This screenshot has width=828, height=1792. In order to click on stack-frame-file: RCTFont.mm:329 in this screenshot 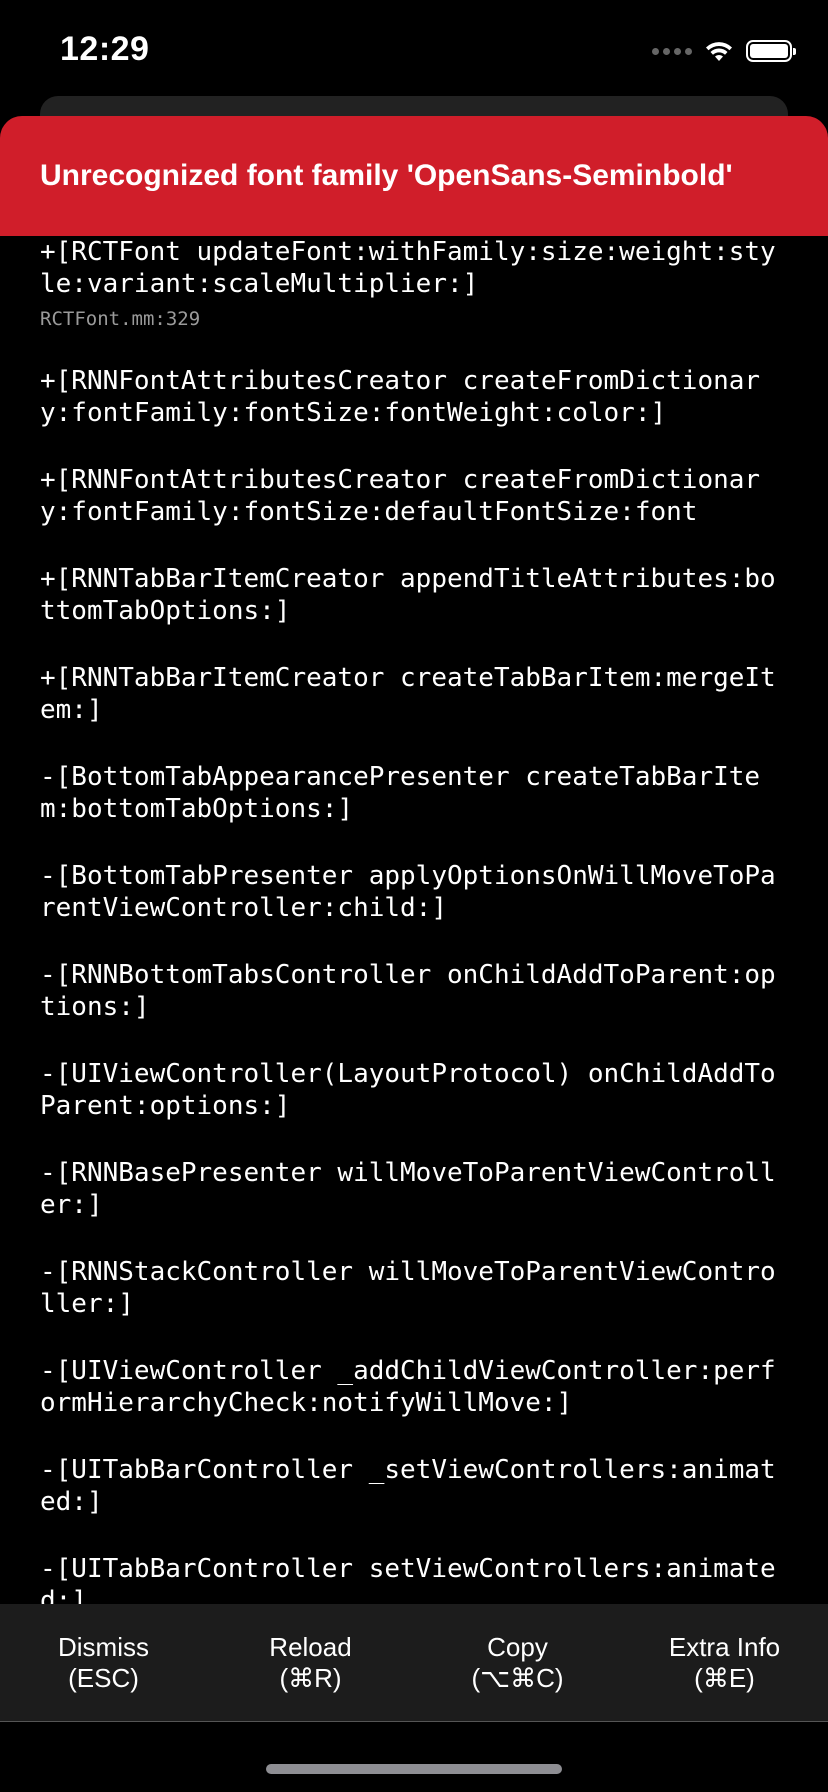, I will do `click(120, 319)`.